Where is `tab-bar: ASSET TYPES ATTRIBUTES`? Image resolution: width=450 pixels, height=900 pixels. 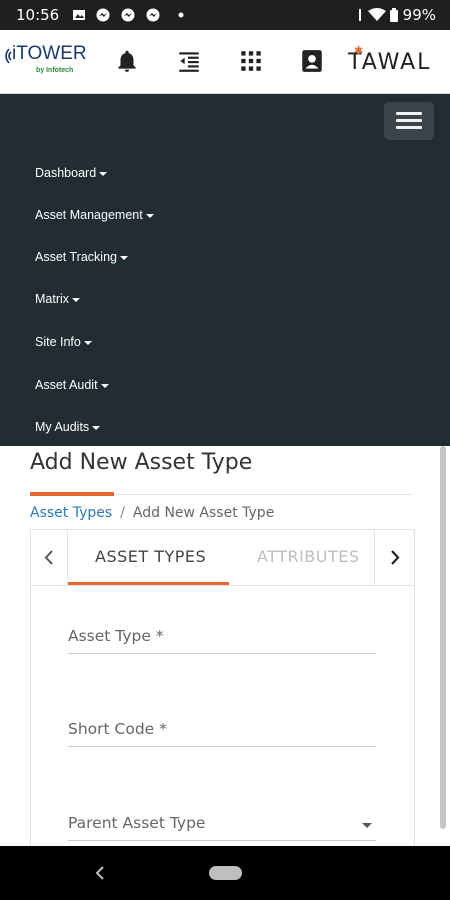
tab-bar: ASSET TYPES ATTRIBUTES is located at coordinates (222, 558).